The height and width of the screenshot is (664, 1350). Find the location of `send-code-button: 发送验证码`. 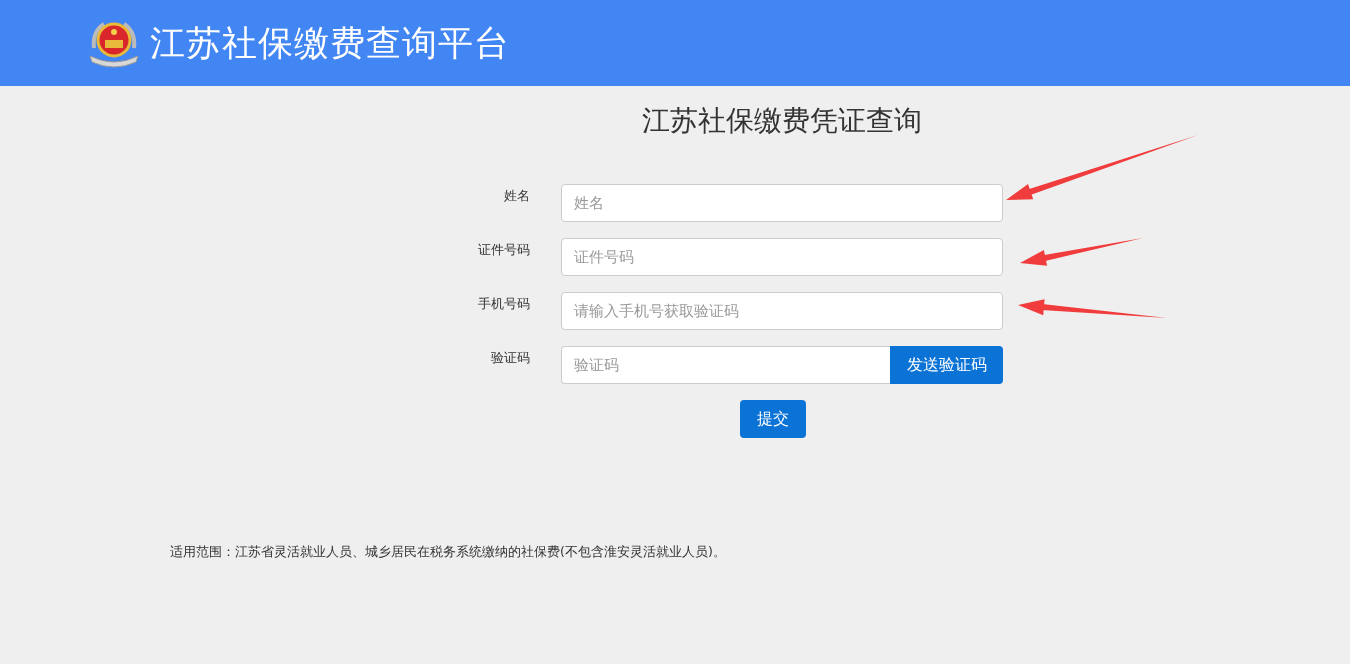

send-code-button: 发送验证码 is located at coordinates (946, 365).